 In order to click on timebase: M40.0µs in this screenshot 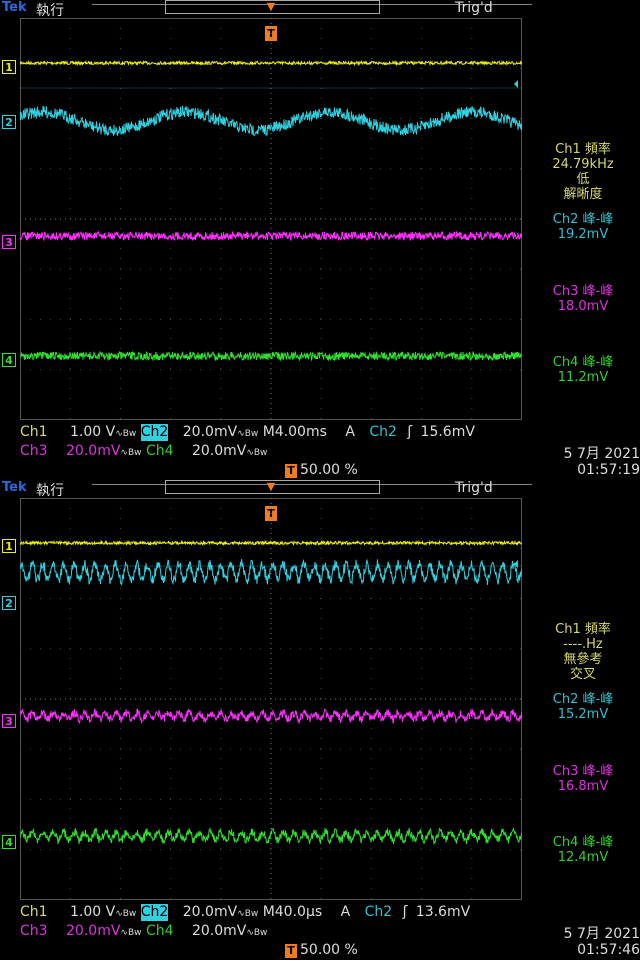, I will do `click(292, 912)`.